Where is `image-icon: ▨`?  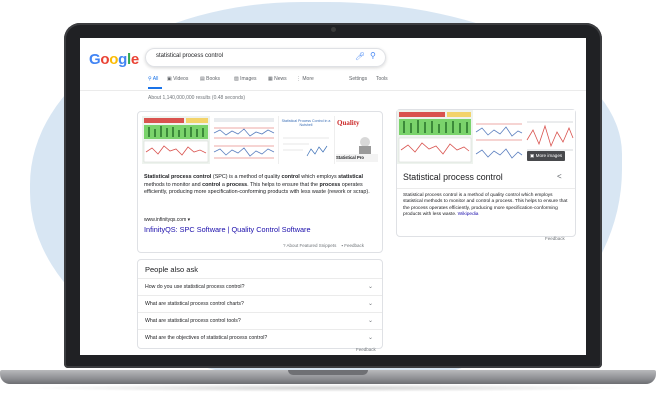
image-icon: ▨ is located at coordinates (236, 79).